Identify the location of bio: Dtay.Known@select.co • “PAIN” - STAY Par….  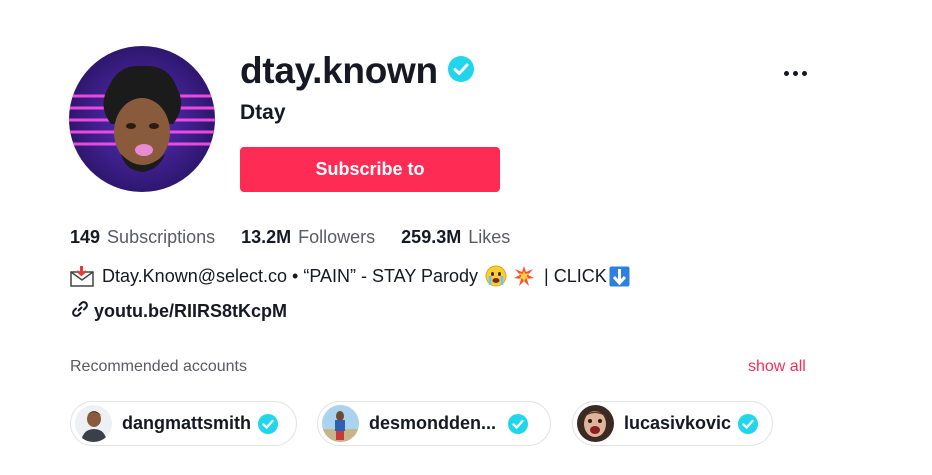
(351, 276).